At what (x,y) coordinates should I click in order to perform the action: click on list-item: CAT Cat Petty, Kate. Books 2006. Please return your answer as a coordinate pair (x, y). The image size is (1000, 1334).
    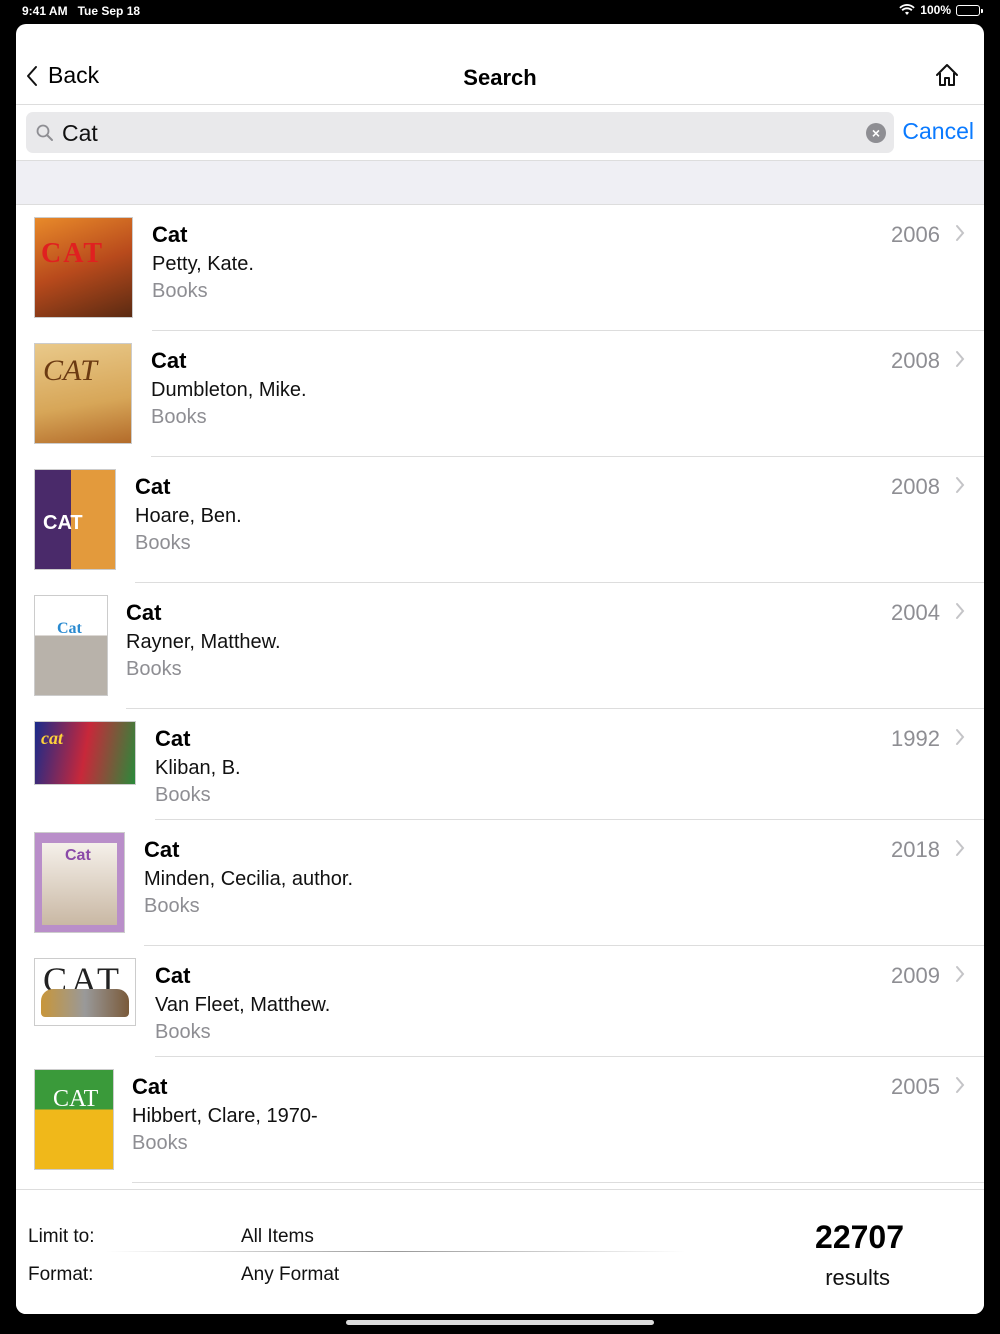
    Looking at the image, I should click on (500, 268).